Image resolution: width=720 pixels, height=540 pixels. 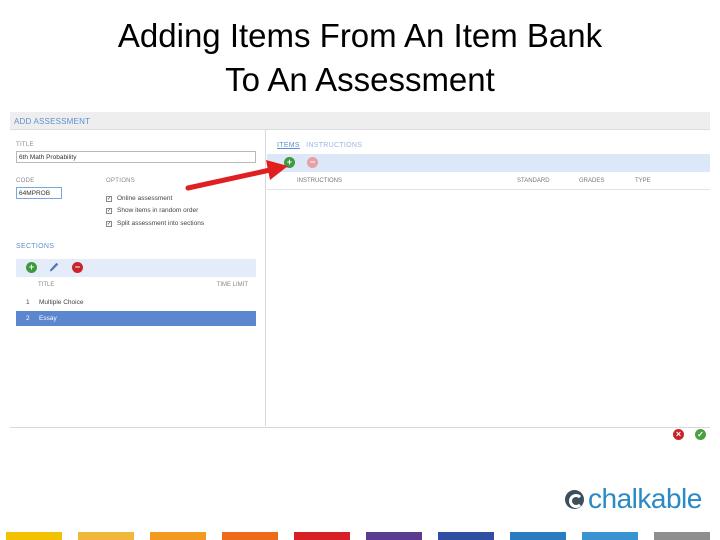 What do you see at coordinates (61, 302) in the screenshot?
I see `section-title: Multiple Choice` at bounding box center [61, 302].